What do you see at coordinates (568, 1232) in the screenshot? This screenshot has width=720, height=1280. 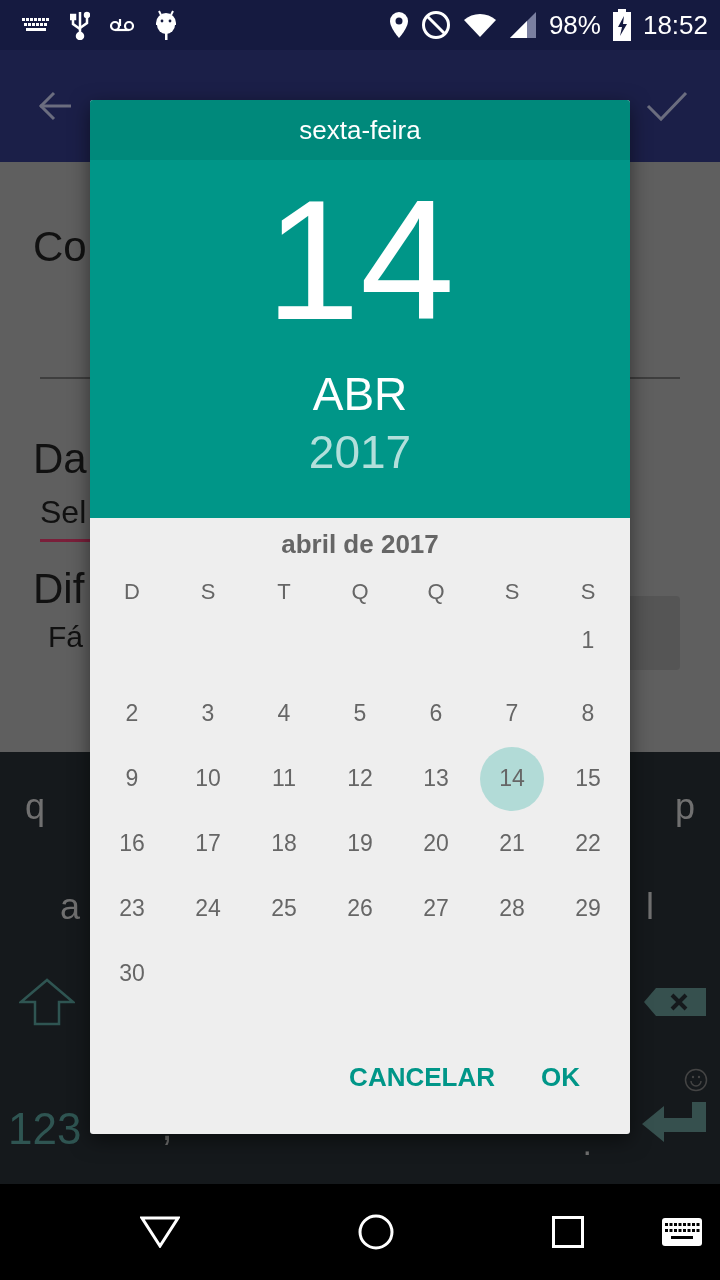 I see `recents-icon` at bounding box center [568, 1232].